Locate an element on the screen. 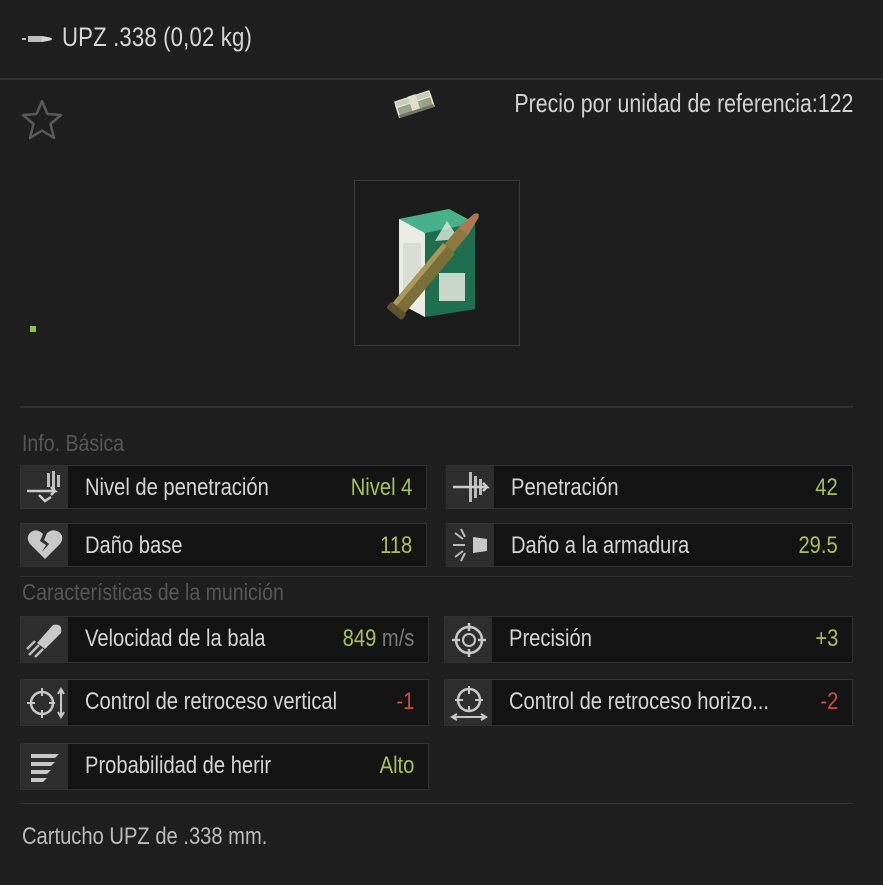  stat-label: Control de retroceso vertical is located at coordinates (211, 701).